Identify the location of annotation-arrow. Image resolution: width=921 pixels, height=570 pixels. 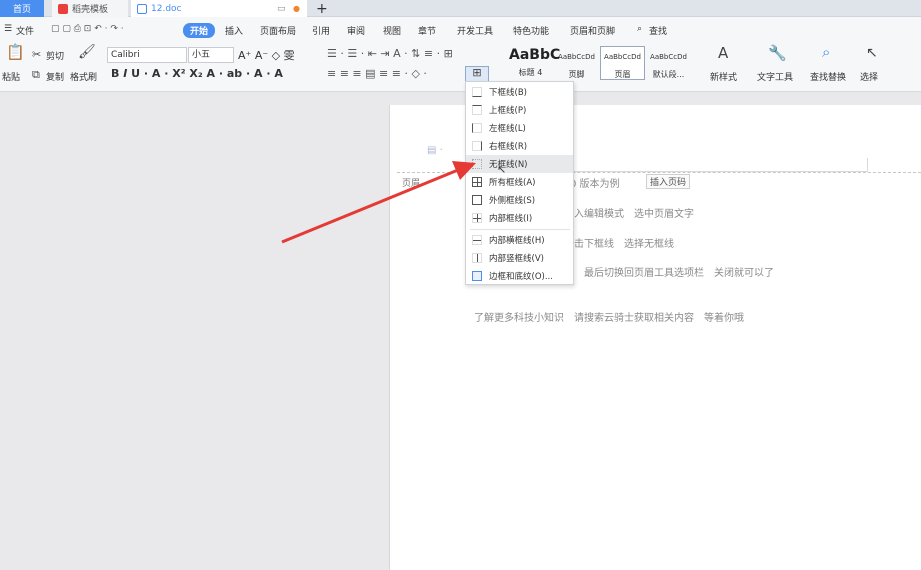
(378, 202).